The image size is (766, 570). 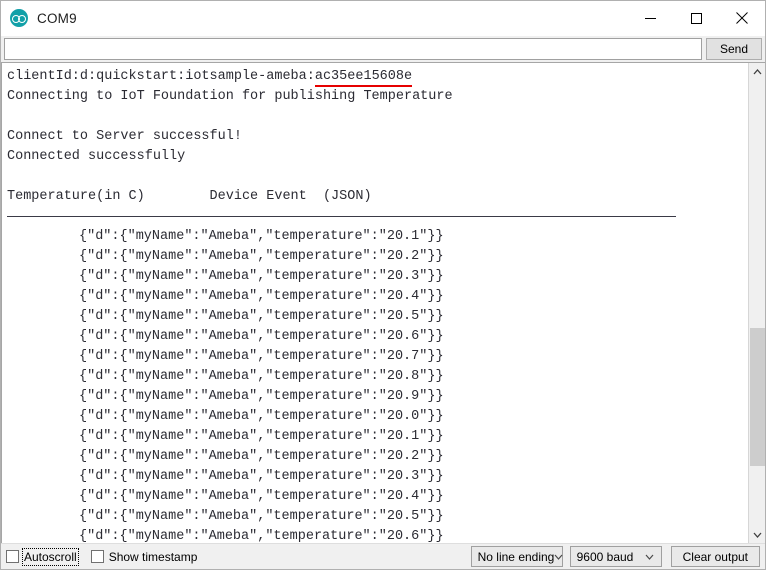 What do you see at coordinates (12, 556) in the screenshot?
I see `autoscroll-checkbox` at bounding box center [12, 556].